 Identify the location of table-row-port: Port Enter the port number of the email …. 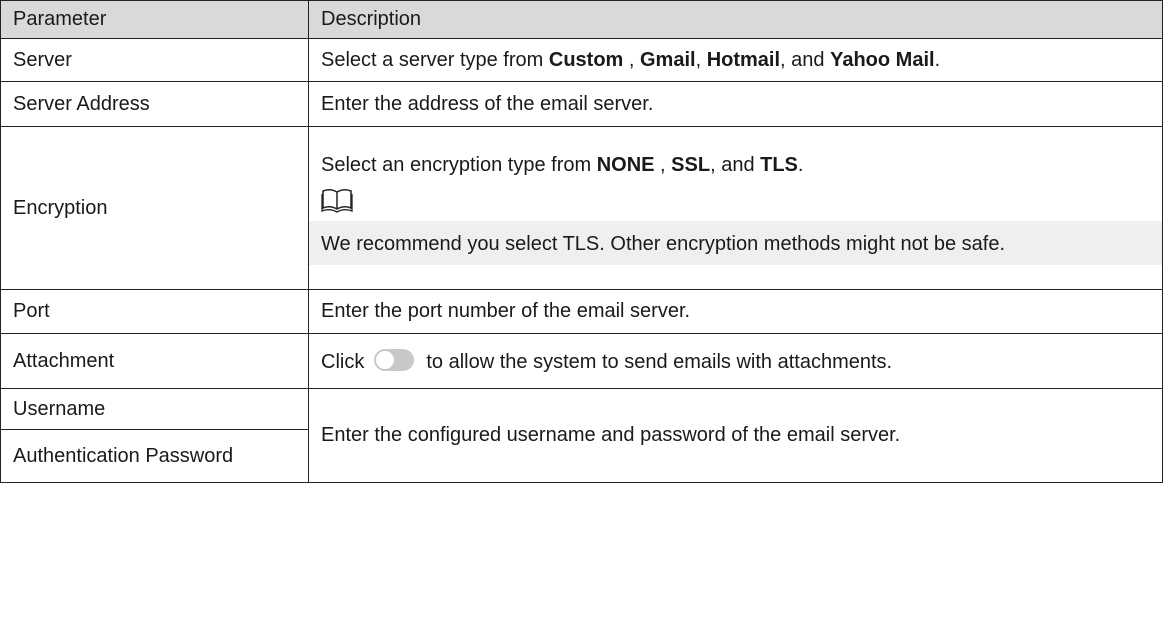
(581, 311).